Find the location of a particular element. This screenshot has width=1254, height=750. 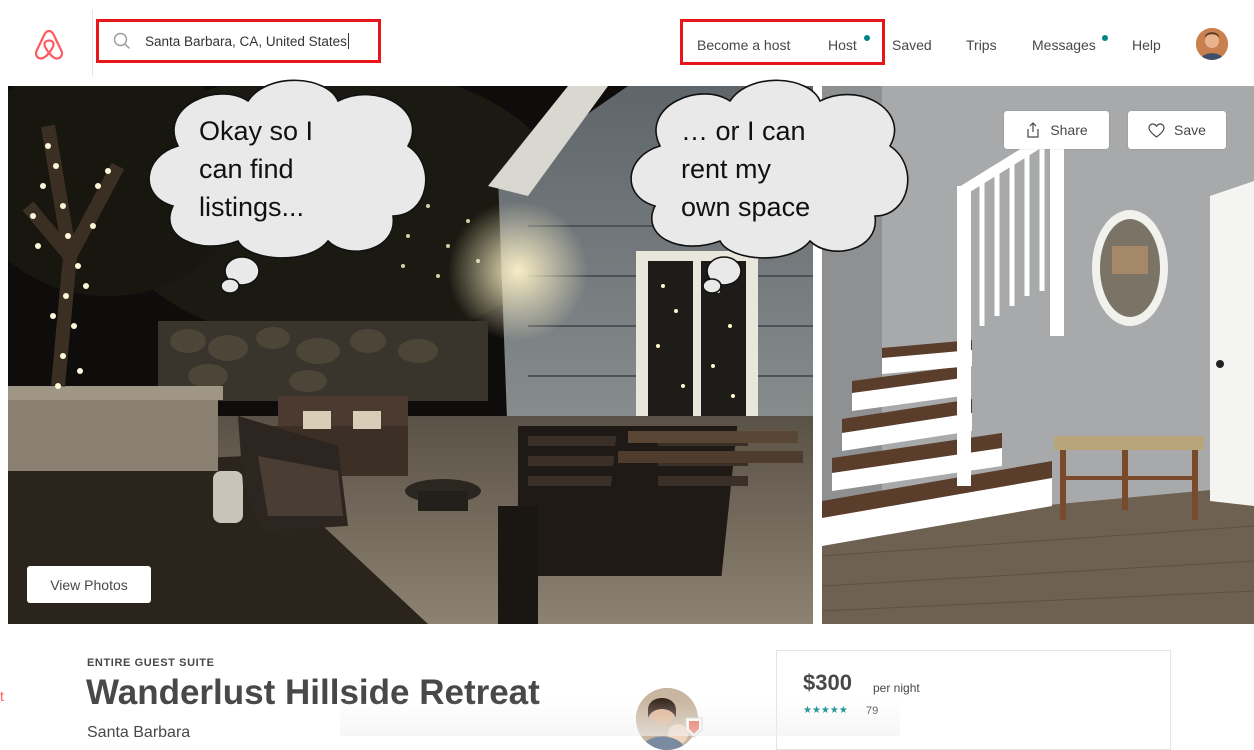

search-input: Santa Barbara, CA, United States is located at coordinates (246, 41).